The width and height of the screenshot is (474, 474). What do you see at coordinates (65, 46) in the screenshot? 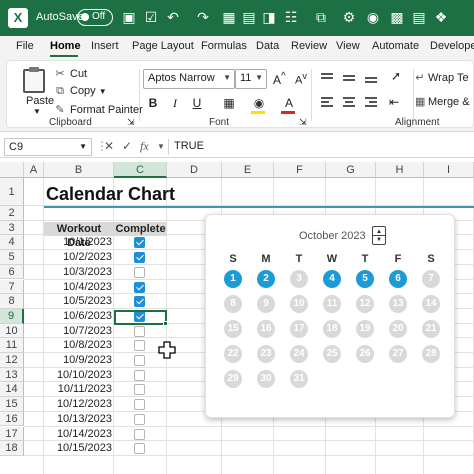
I see `tab-home: Home` at bounding box center [65, 46].